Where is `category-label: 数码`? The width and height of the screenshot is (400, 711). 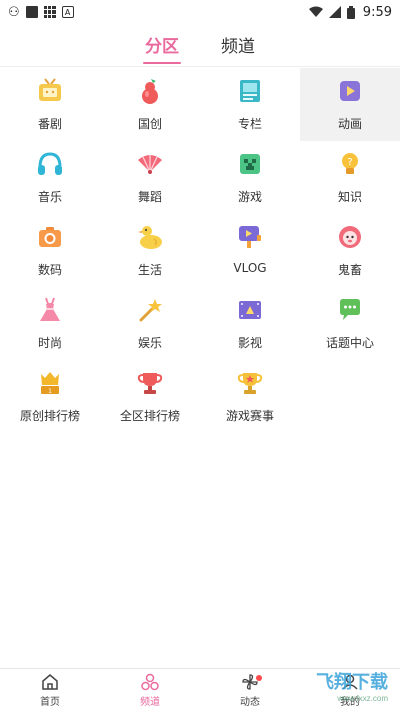
category-label: 数码 is located at coordinates (49, 270).